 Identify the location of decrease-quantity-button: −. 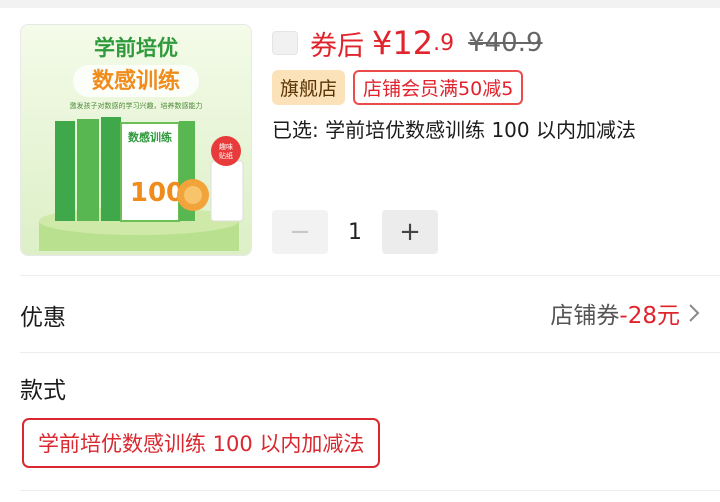
(300, 232).